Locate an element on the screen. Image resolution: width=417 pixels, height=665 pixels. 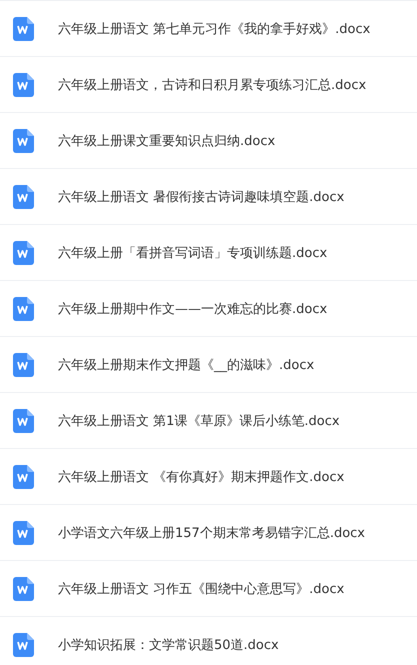
file-name: 小学语文六年级上册157个期末常考易错字汇总.docx is located at coordinates (211, 533).